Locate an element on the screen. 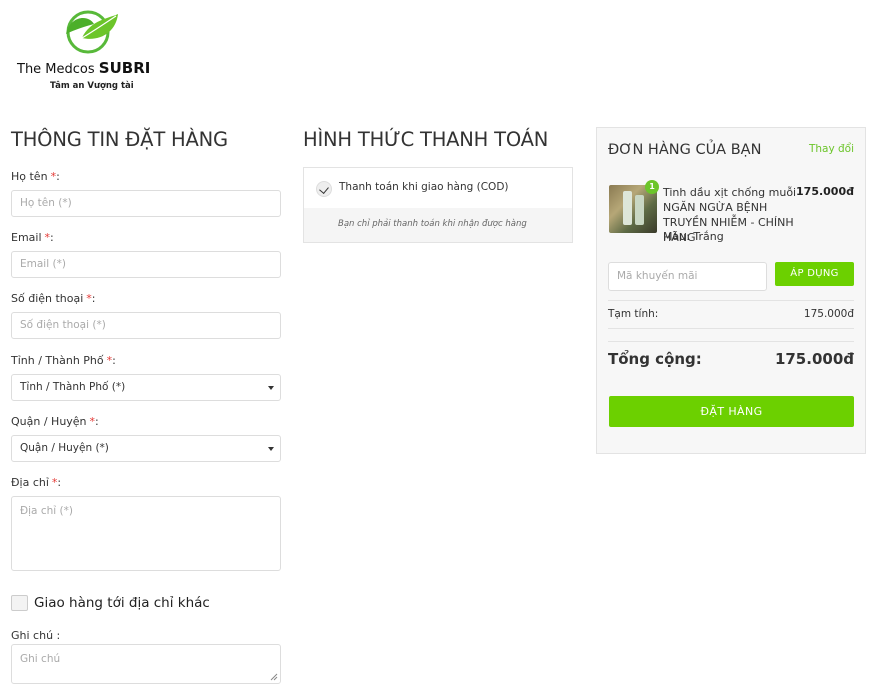 This screenshot has height=692, width=877. ship-other-checkbox is located at coordinates (19, 603).